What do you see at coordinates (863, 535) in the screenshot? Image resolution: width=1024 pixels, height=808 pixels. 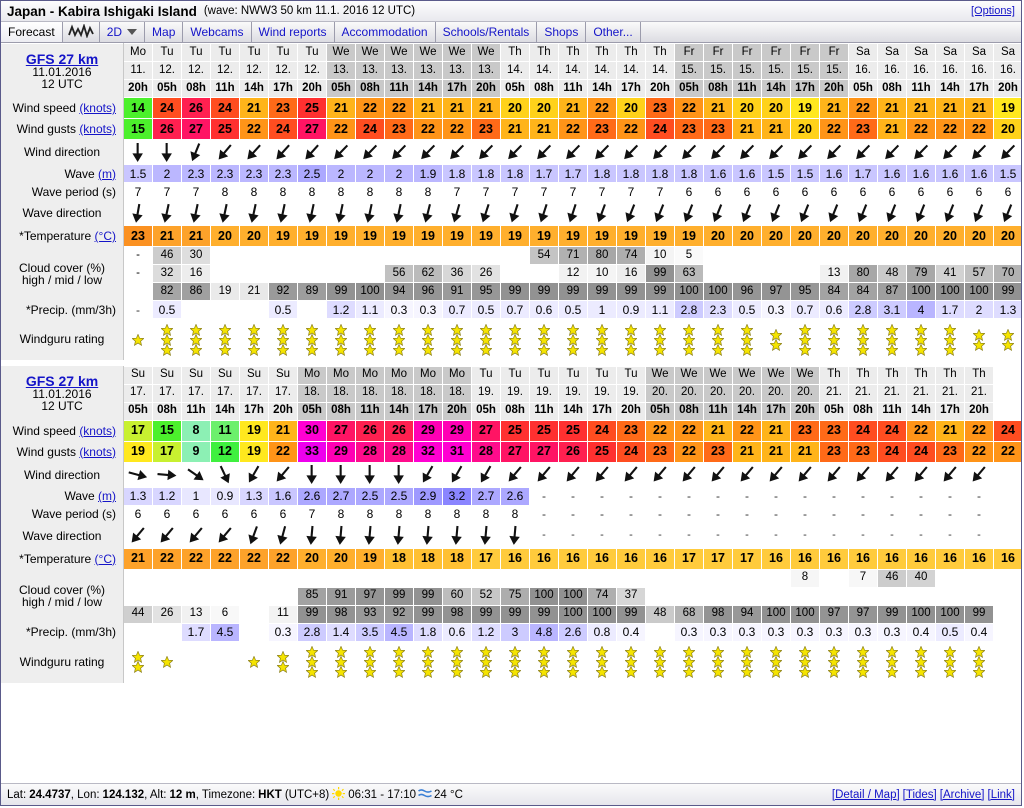 I see `wave-direction-arrow-icon: -` at bounding box center [863, 535].